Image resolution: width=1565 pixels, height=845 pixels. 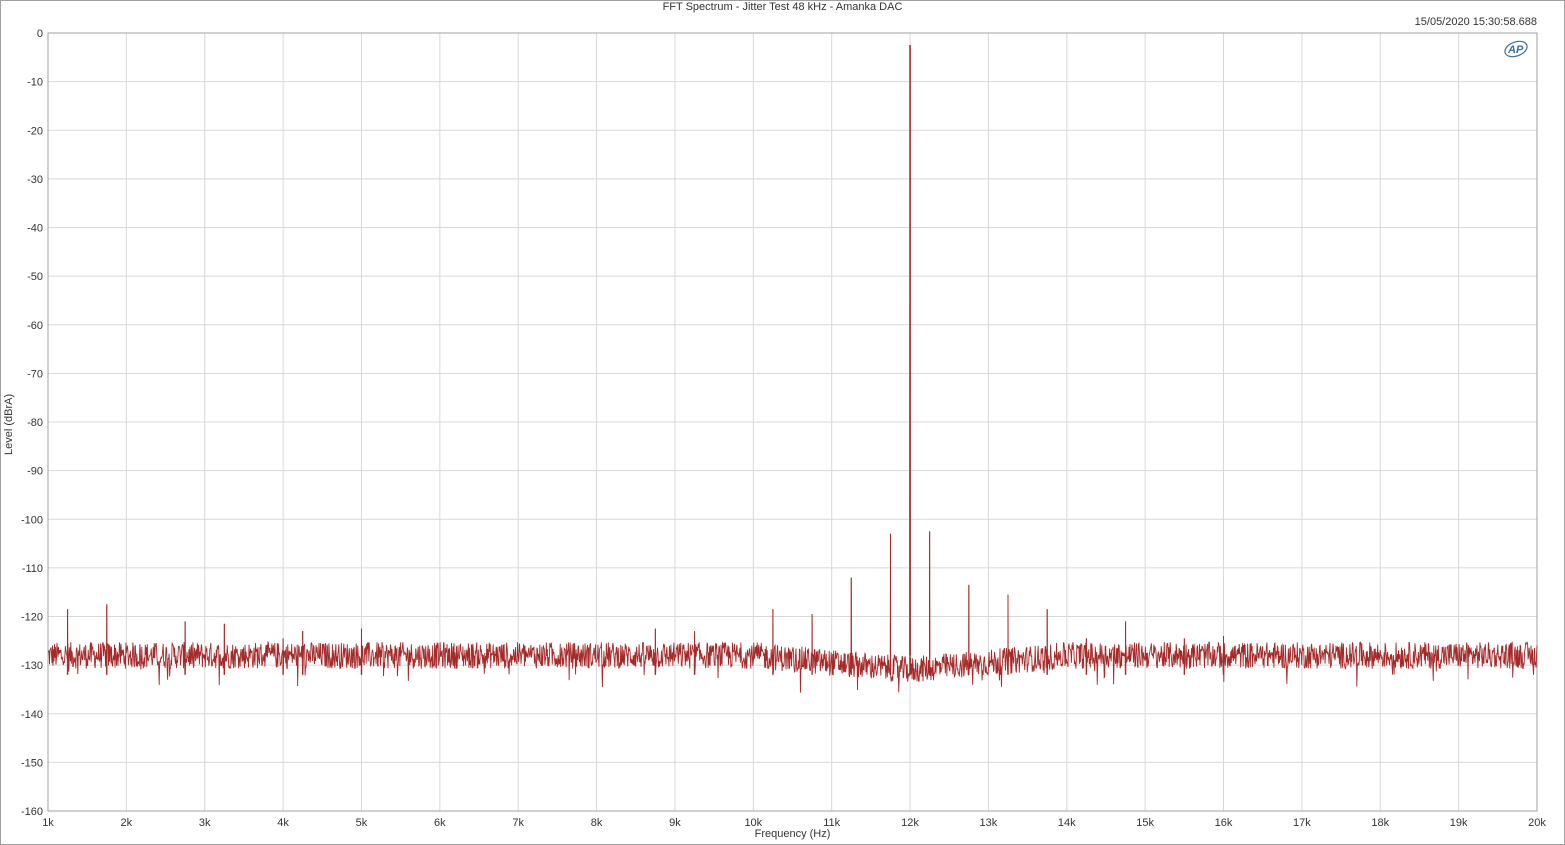 I want to click on y-tick-label: -40, so click(x=35, y=229).